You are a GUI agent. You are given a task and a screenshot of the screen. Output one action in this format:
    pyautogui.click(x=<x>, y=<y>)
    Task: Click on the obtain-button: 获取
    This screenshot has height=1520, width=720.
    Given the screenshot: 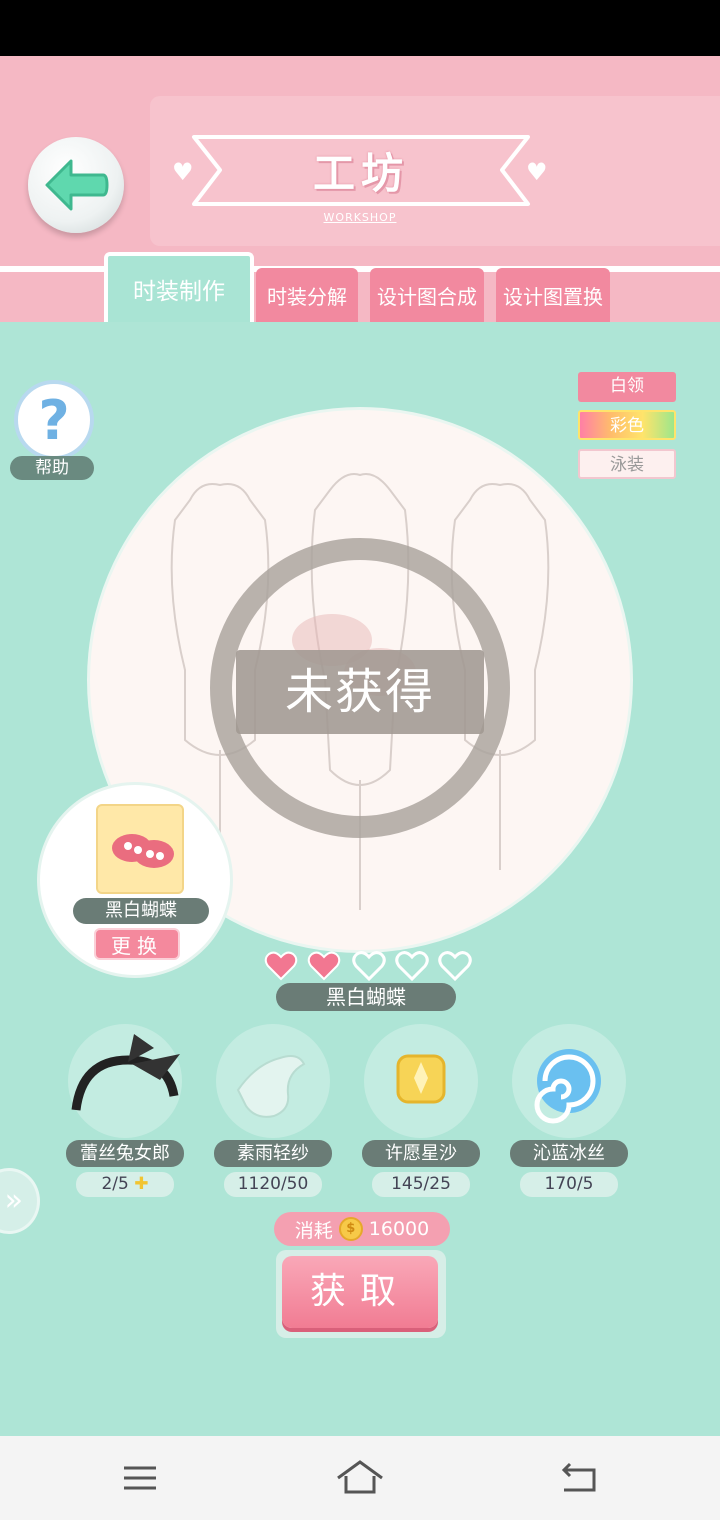 What is the action you would take?
    pyautogui.click(x=360, y=1292)
    